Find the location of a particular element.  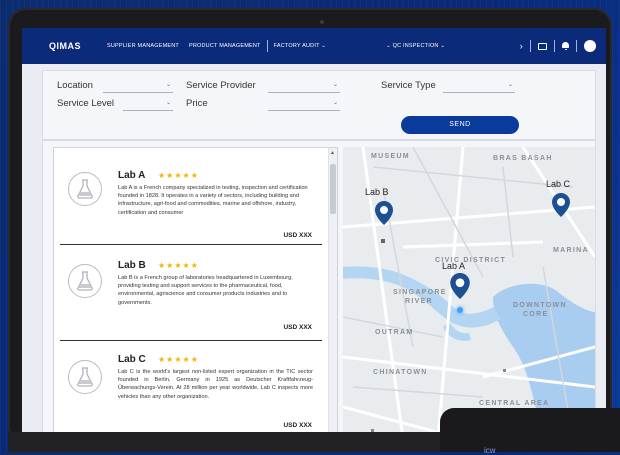

brand-fragment: icw is located at coordinates (490, 450).